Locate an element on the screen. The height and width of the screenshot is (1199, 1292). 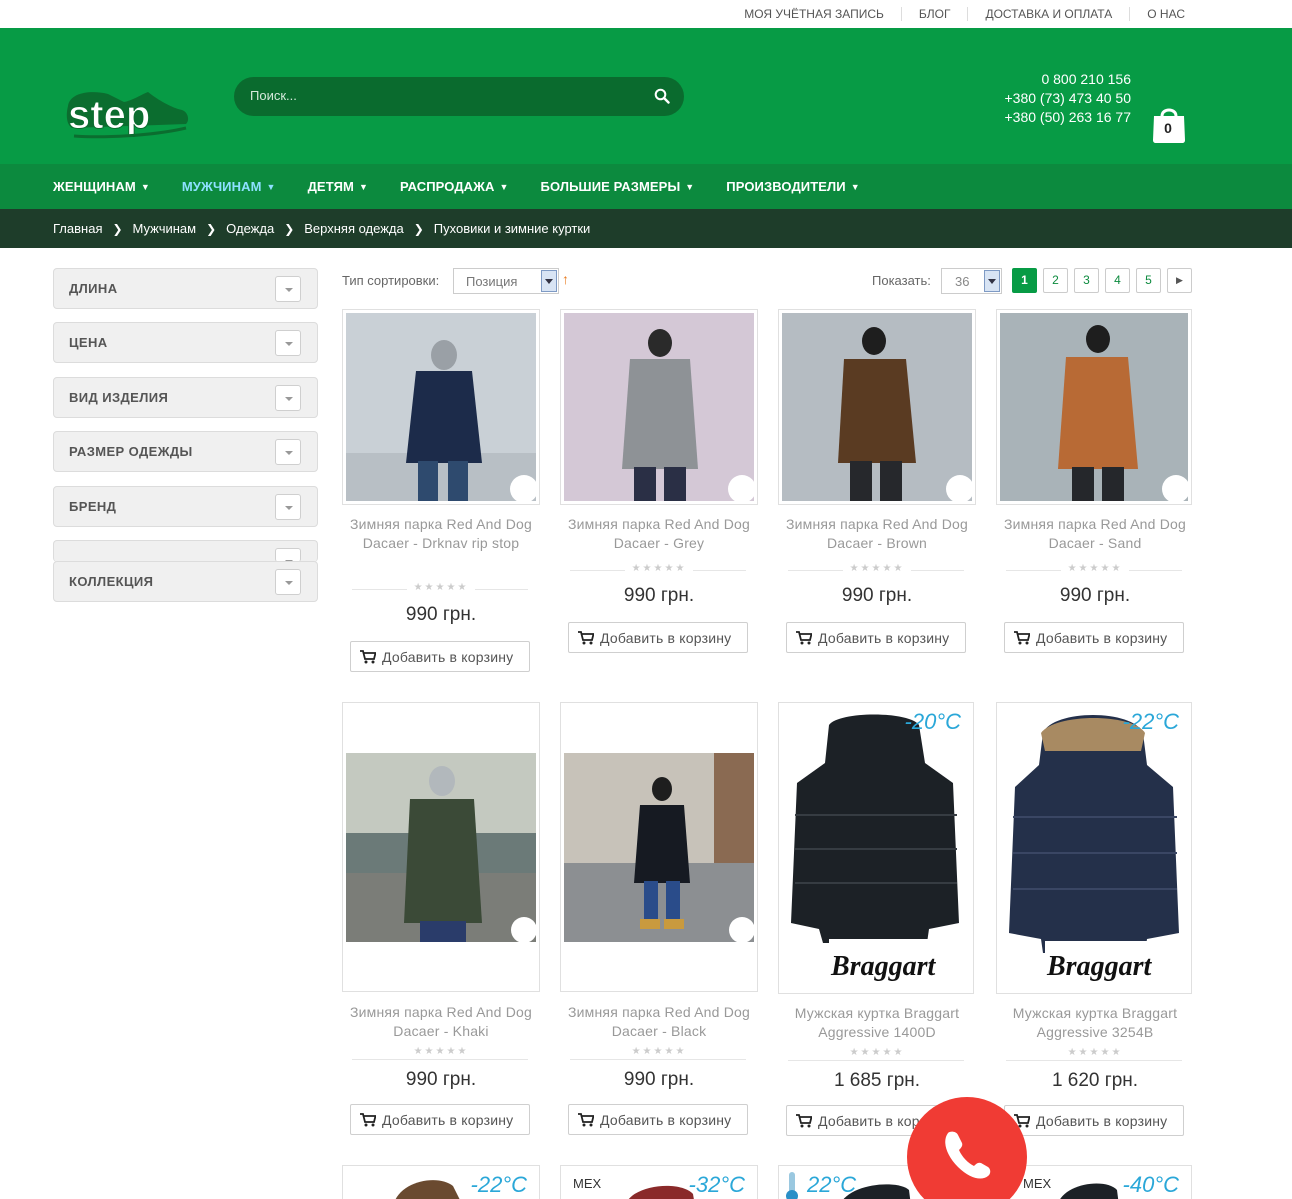
show-per-page-select: 36 is located at coordinates (971, 281).